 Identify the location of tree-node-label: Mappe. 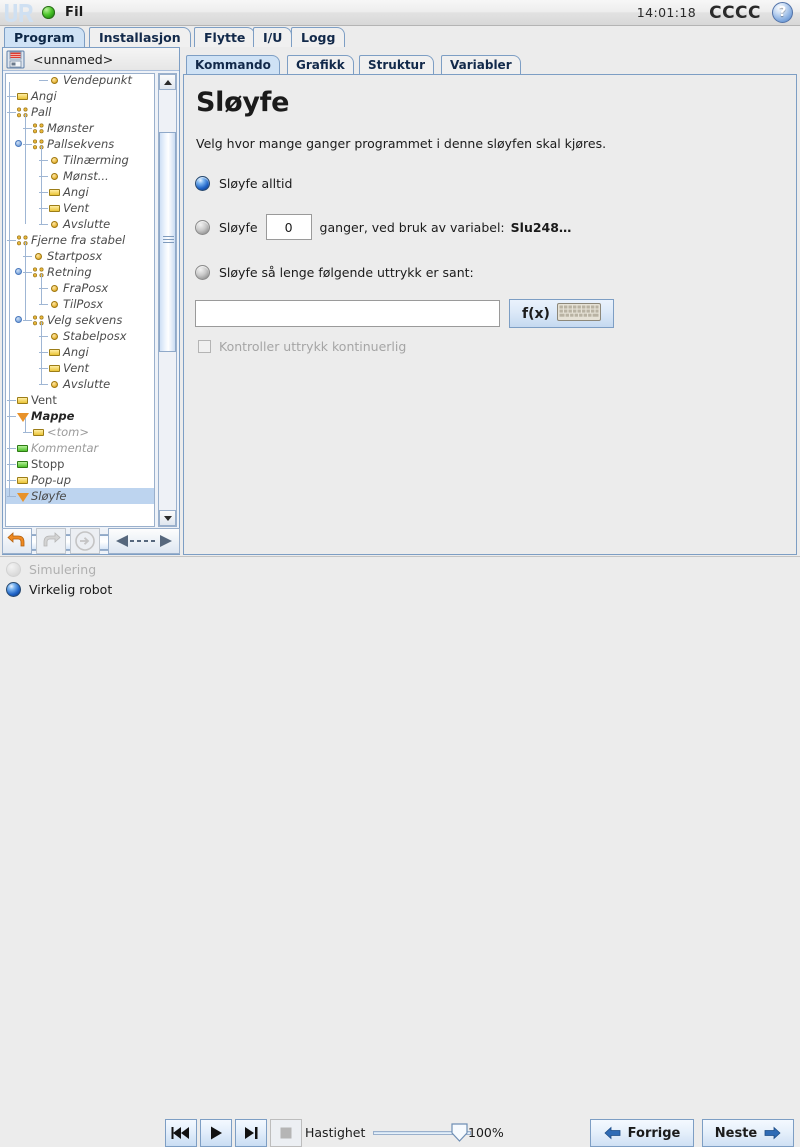
(53, 416).